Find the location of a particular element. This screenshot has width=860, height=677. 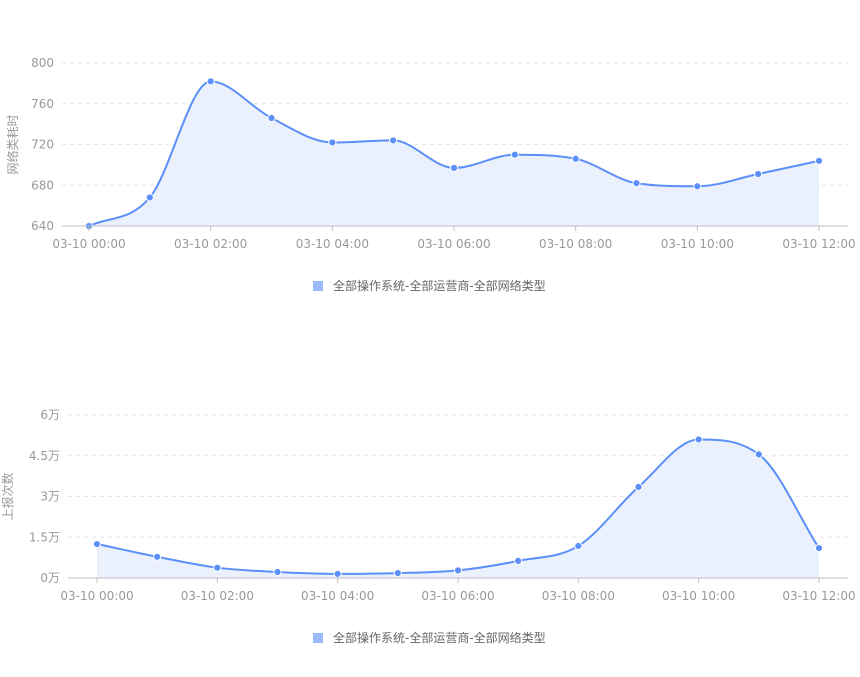

reports-x-tick-label: 03-10 00:00 is located at coordinates (96, 596).